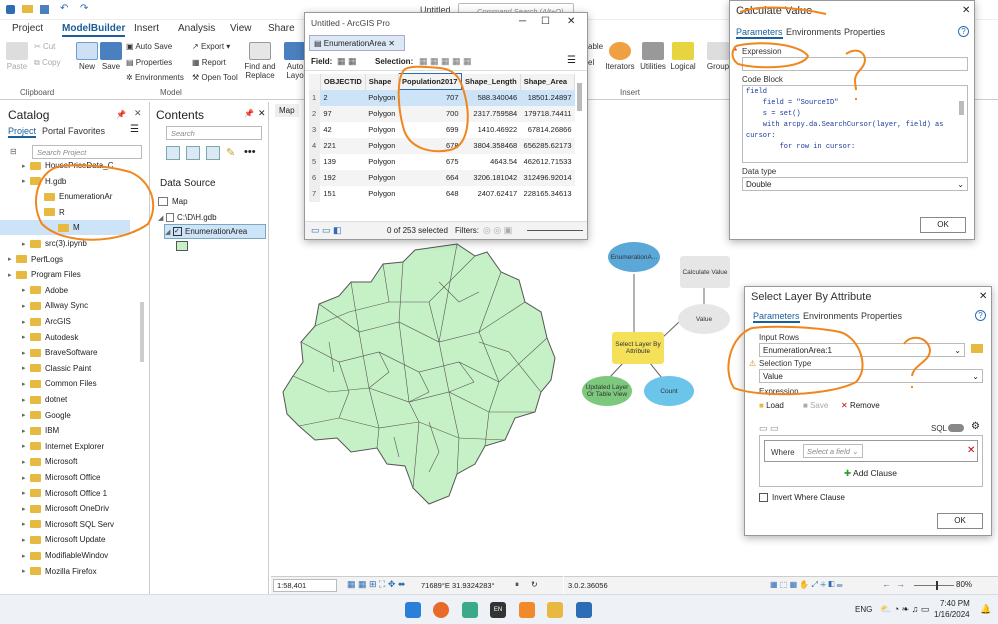 The width and height of the screenshot is (998, 624). I want to click on table-button: able, so click(595, 46).